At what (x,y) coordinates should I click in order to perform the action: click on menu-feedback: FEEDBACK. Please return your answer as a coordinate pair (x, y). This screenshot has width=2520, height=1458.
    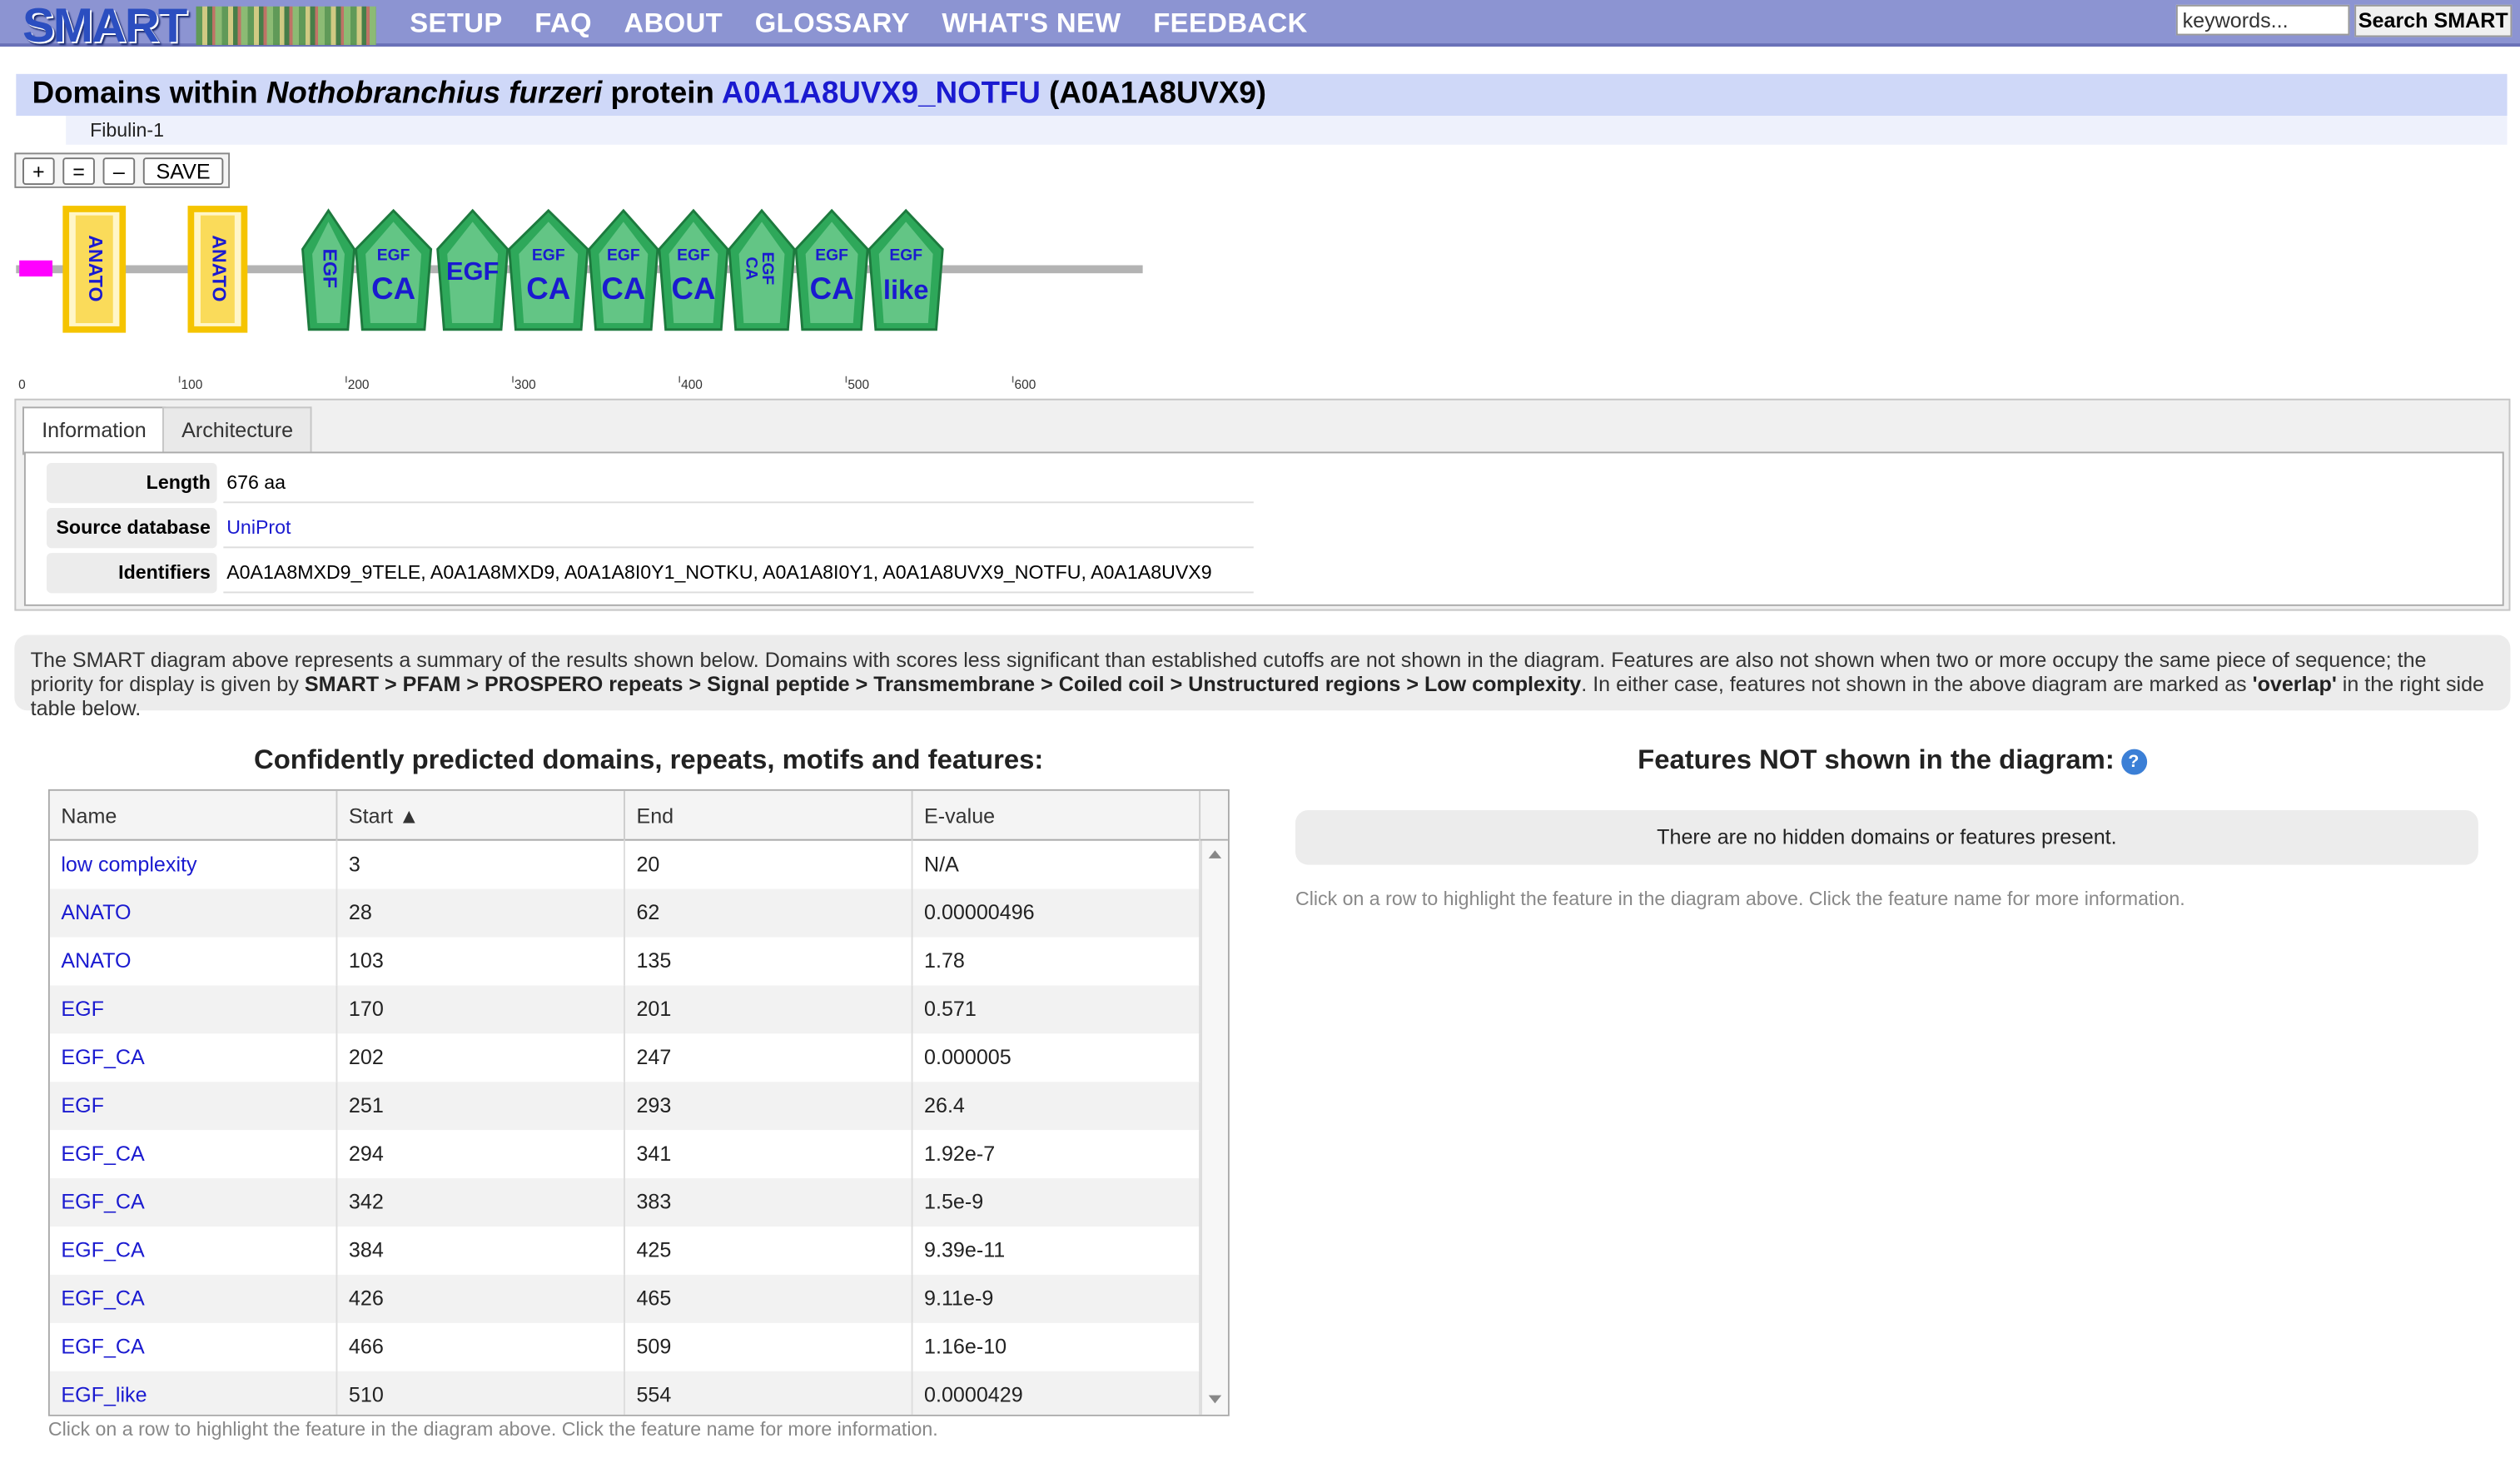
    Looking at the image, I should click on (1230, 25).